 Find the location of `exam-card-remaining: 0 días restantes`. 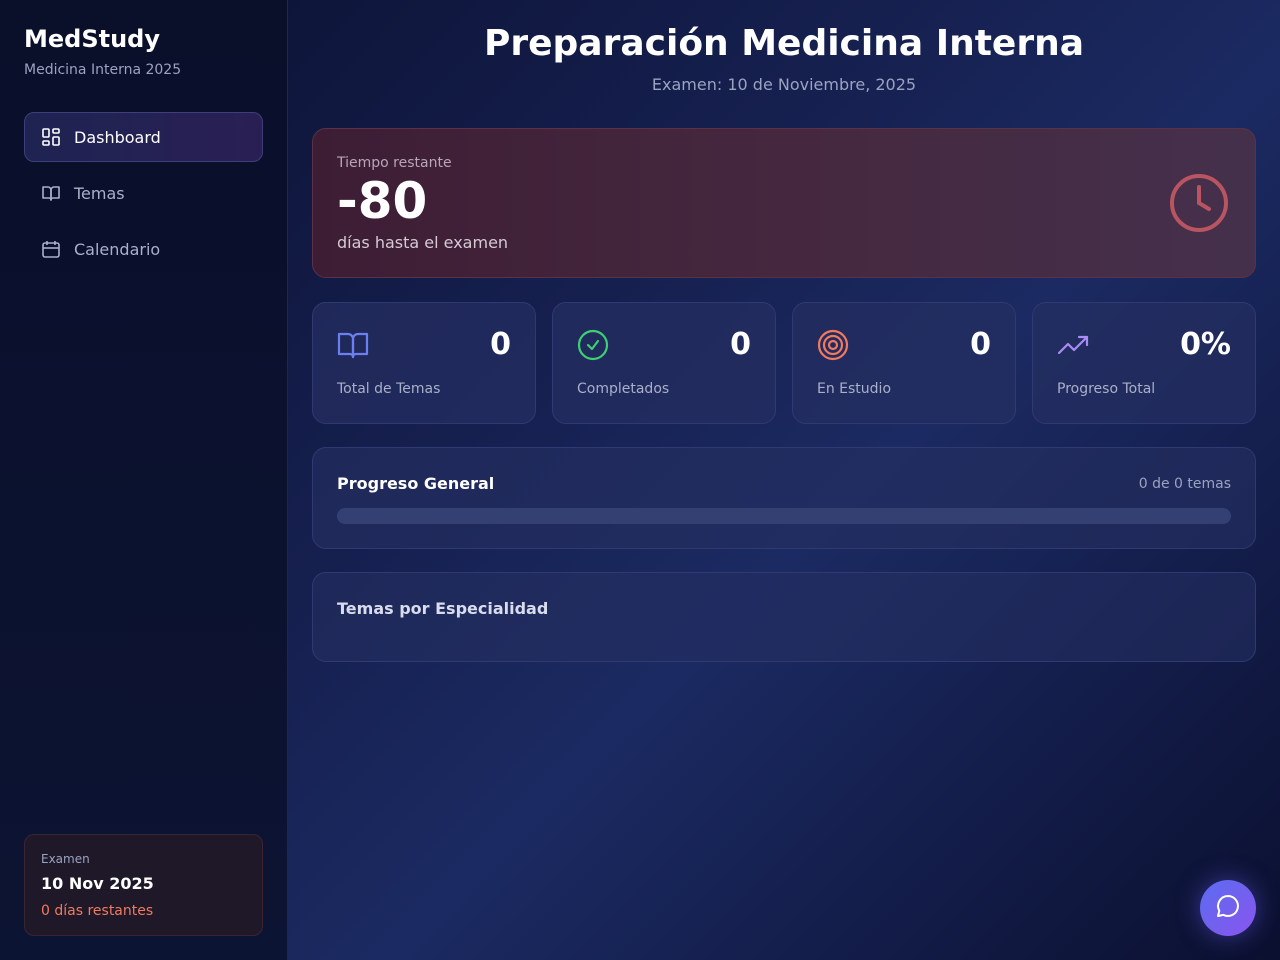

exam-card-remaining: 0 días restantes is located at coordinates (97, 911).